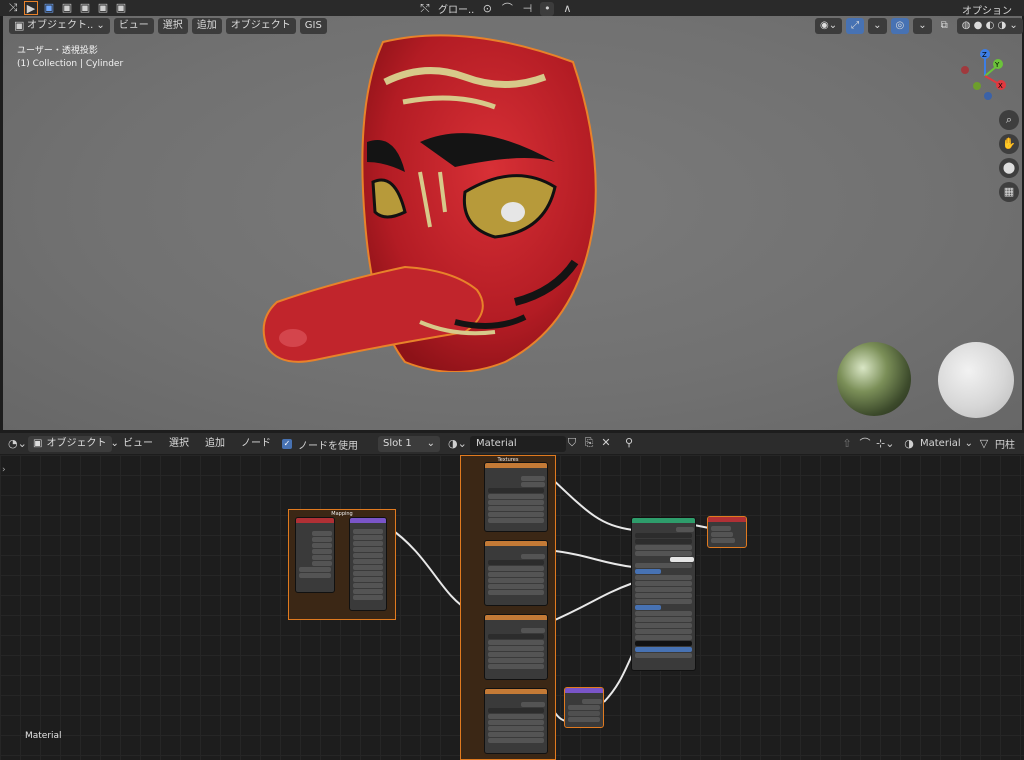  I want to click on shading-modes: ◍ ● ◐ ◑ ⌄, so click(989, 26).